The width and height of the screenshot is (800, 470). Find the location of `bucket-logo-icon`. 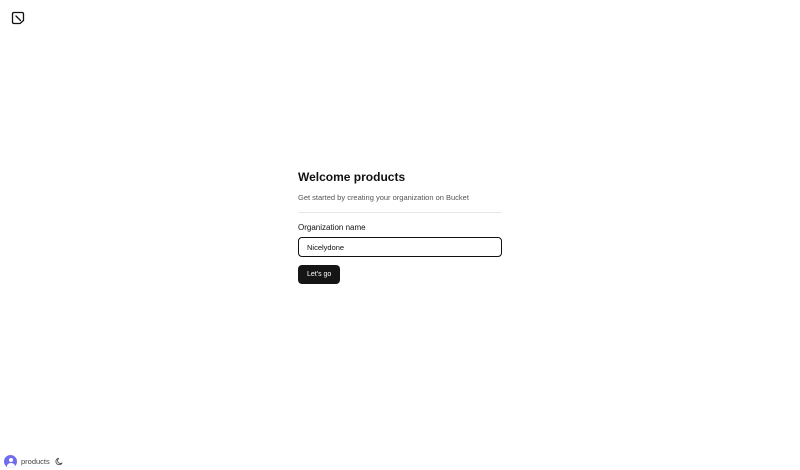

bucket-logo-icon is located at coordinates (18, 18).